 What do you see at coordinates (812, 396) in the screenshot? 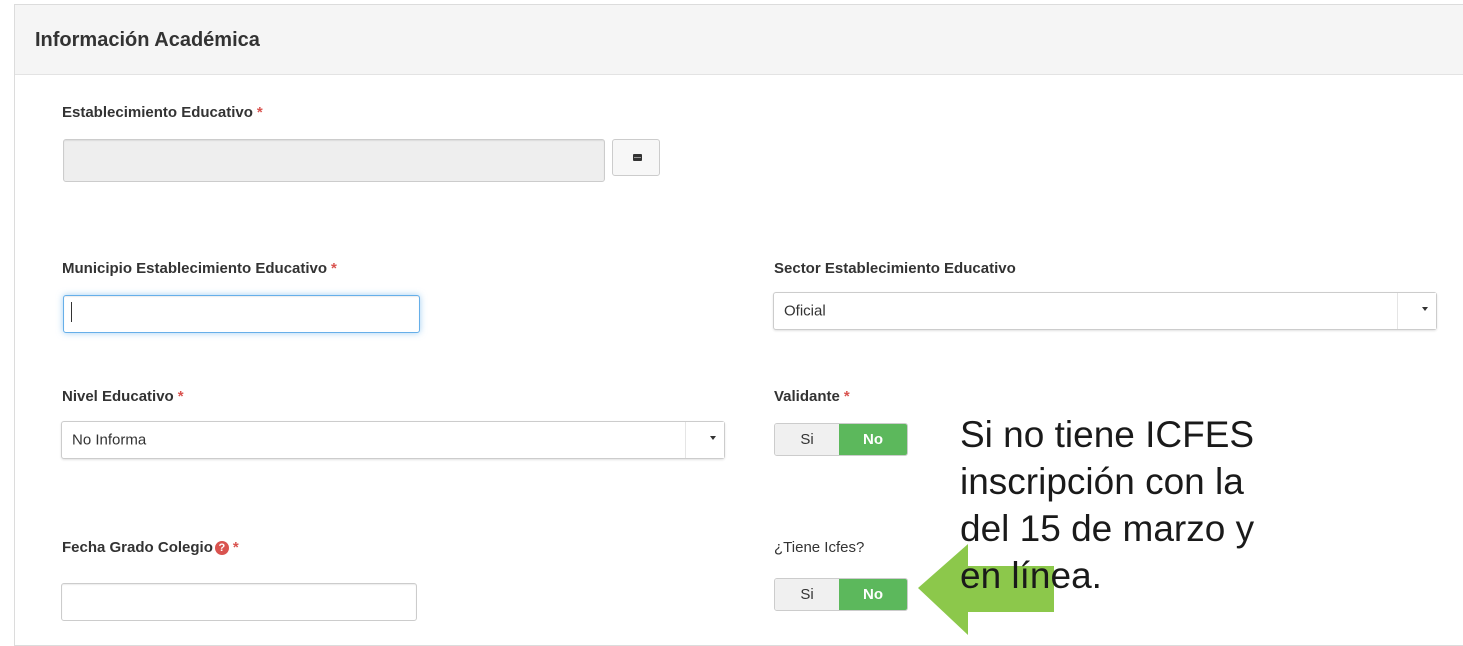
I see `validante-label: Validante *` at bounding box center [812, 396].